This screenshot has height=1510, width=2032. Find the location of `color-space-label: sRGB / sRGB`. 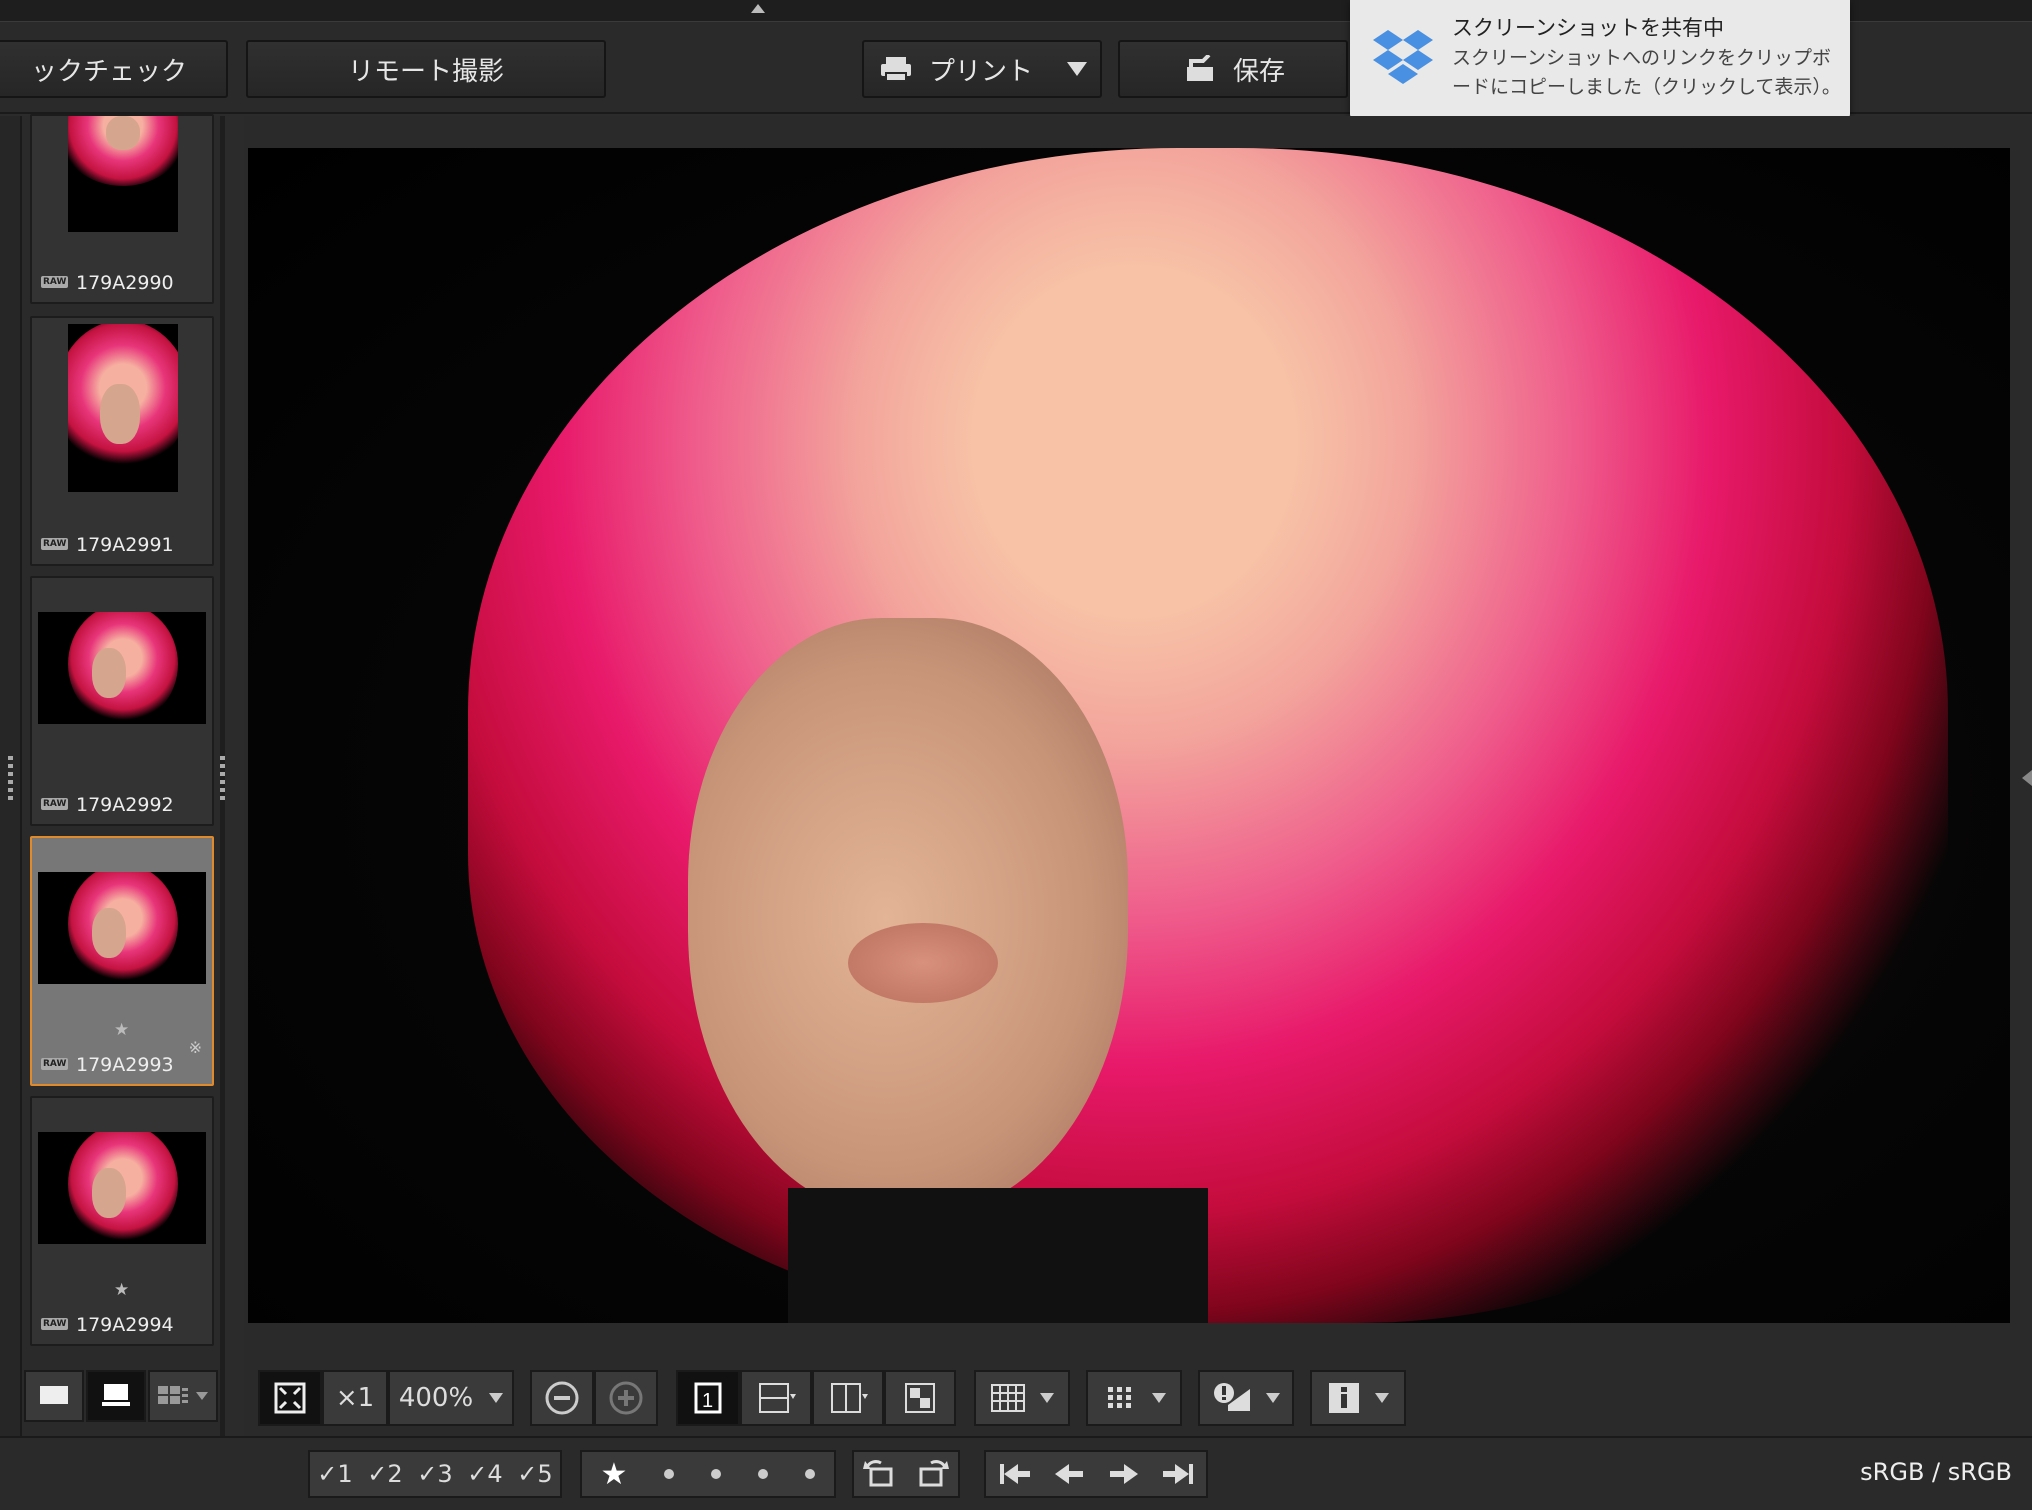

color-space-label: sRGB / sRGB is located at coordinates (1936, 1472).